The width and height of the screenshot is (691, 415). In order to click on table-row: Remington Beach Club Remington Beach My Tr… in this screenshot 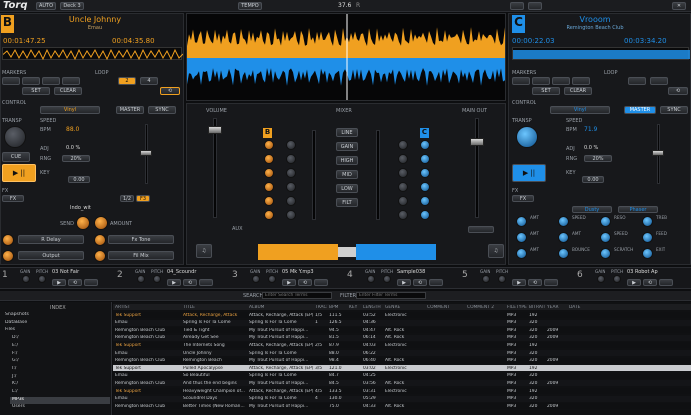, I will do `click(402, 360)`.